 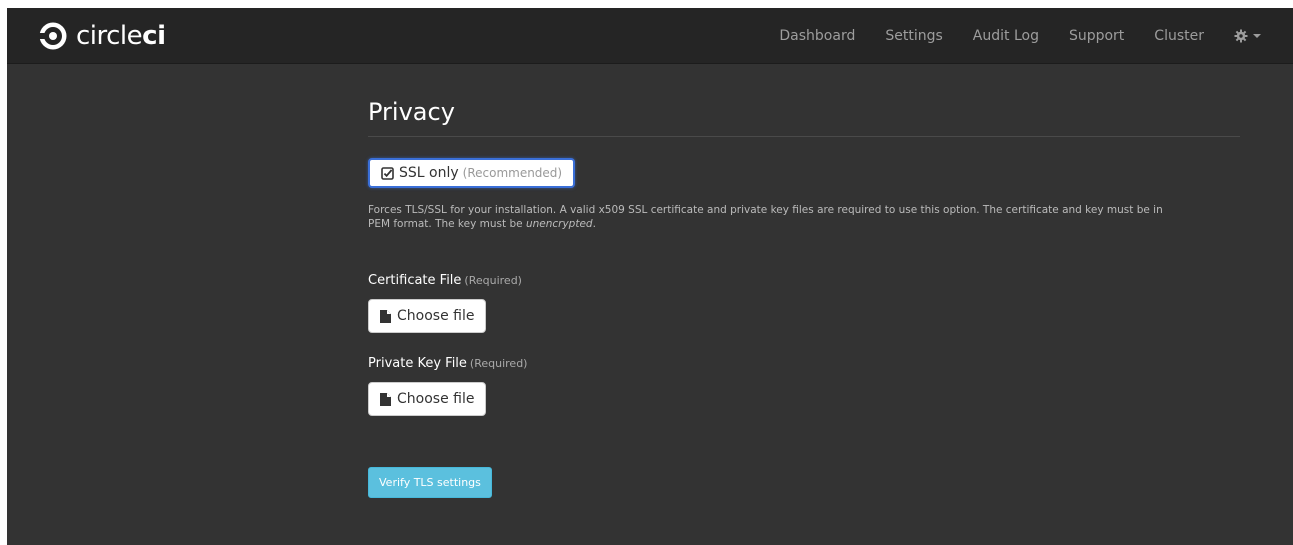 I want to click on ssl-only-hint: (Recommended), so click(x=512, y=173).